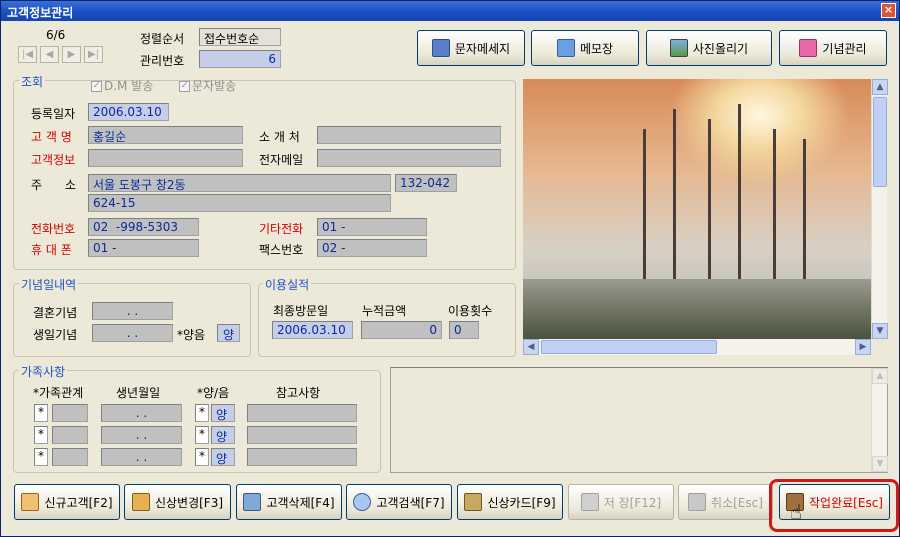 The image size is (900, 537). I want to click on memo-button: 메모장, so click(585, 48).